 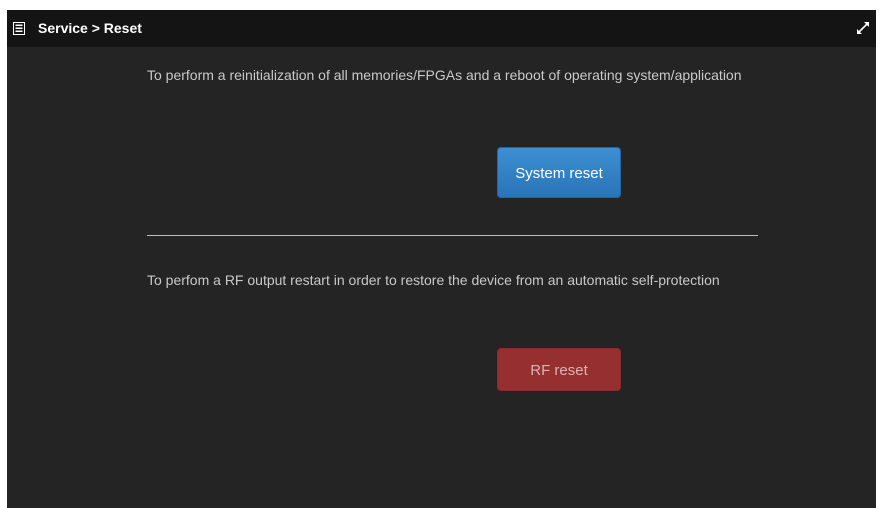 I want to click on rf-reset-button: RF reset, so click(x=559, y=369).